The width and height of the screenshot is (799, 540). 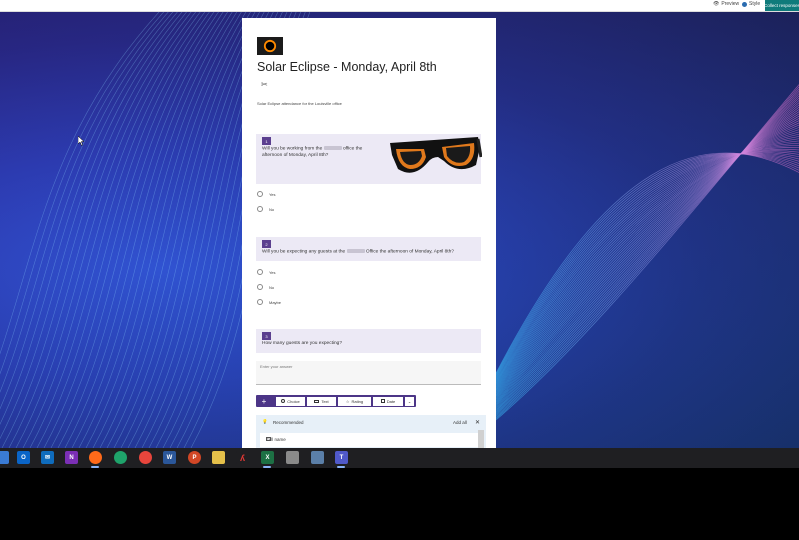 I want to click on recommended-panel: 💡 Recommended Add all ✕ Full name, so click(x=371, y=431).